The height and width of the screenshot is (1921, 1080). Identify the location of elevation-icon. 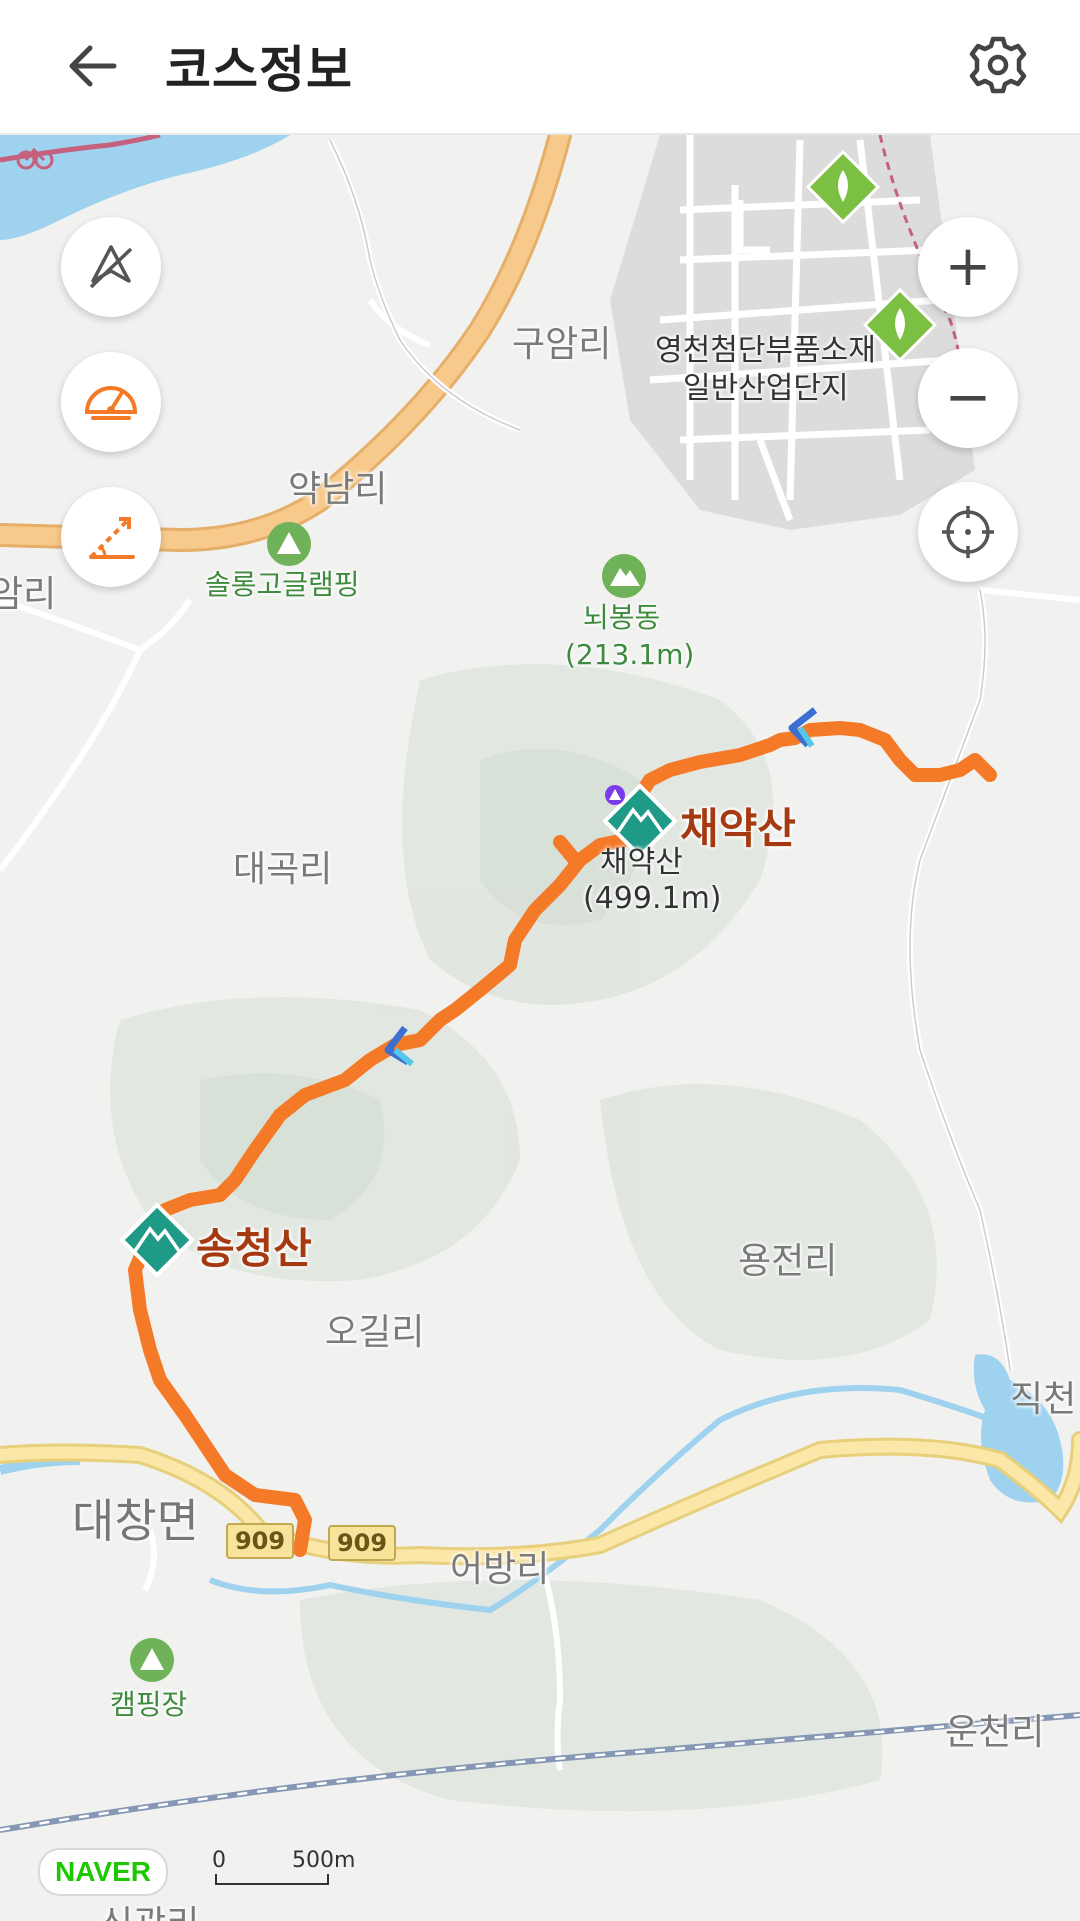
(112, 538).